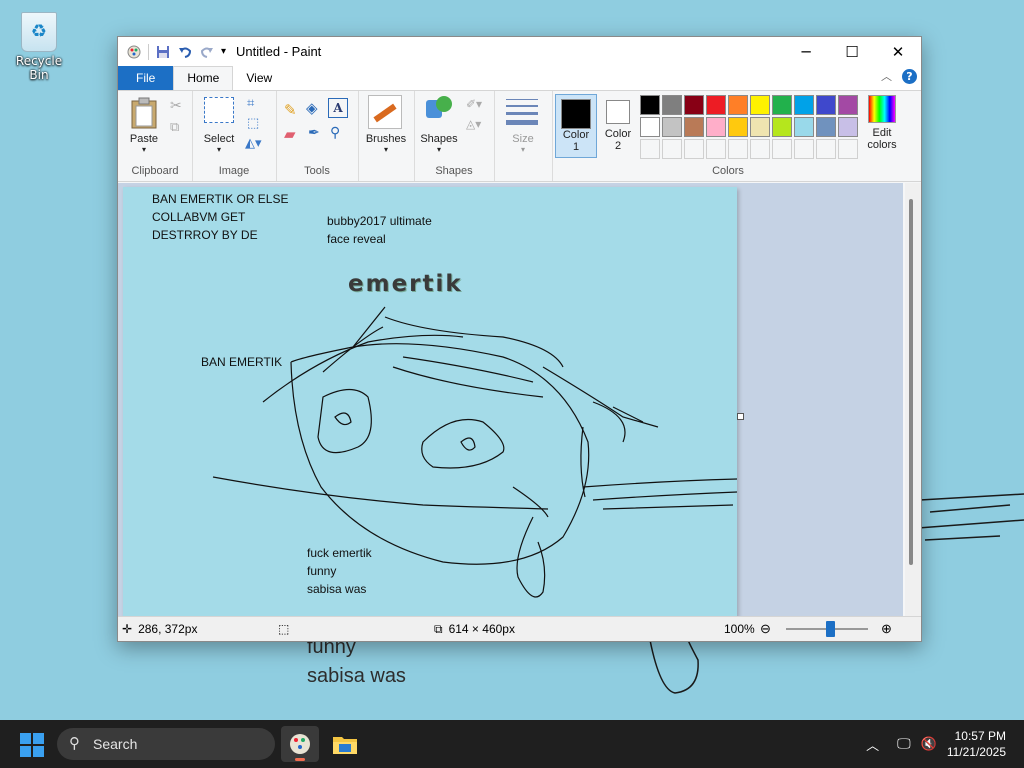 Image resolution: width=1024 pixels, height=768 pixels. I want to click on taskbar-paint, so click(300, 744).